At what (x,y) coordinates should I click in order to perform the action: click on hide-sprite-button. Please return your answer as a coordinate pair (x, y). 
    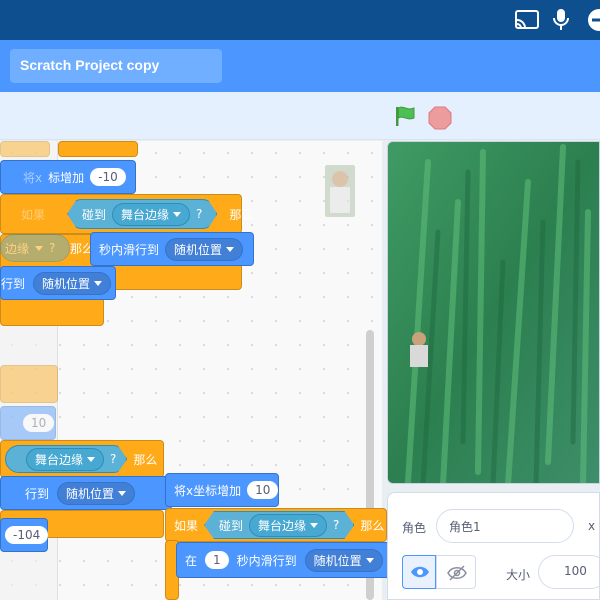
    Looking at the image, I should click on (456, 572).